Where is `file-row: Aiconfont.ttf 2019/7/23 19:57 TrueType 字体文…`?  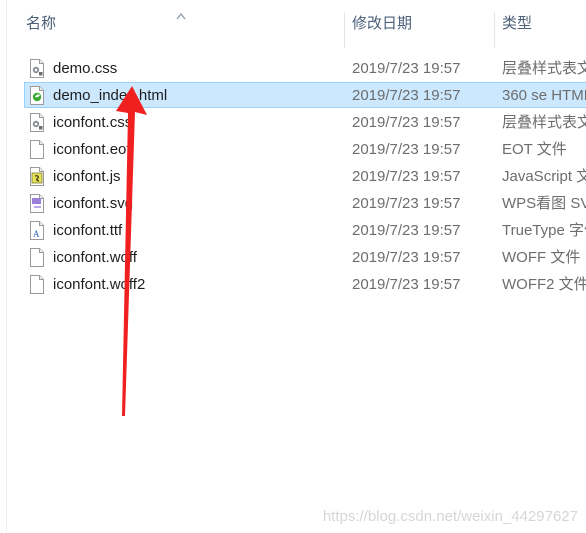 file-row: Aiconfont.ttf 2019/7/23 19:57 TrueType 字体文… is located at coordinates (293, 230).